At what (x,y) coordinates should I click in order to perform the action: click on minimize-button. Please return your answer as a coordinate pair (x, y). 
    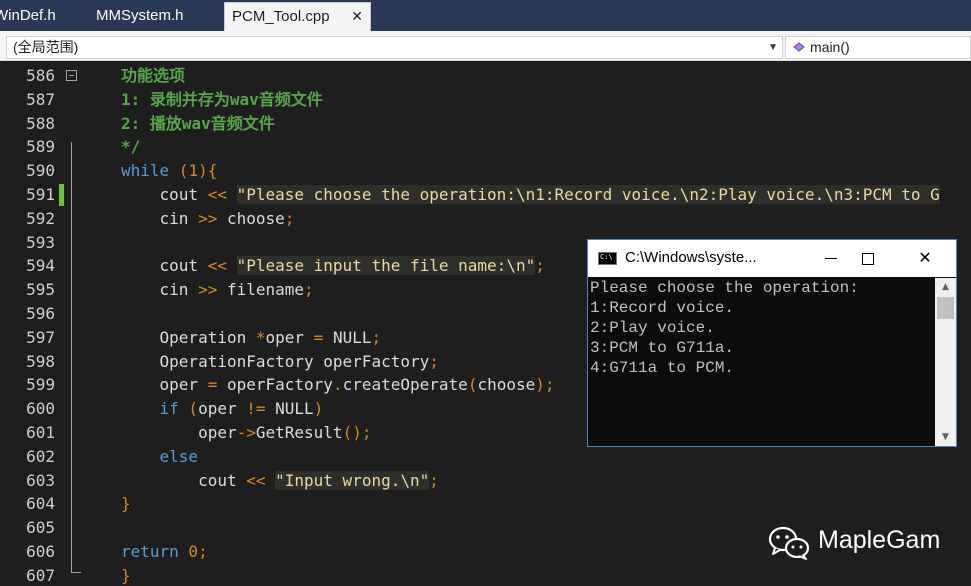
    Looking at the image, I should click on (831, 258).